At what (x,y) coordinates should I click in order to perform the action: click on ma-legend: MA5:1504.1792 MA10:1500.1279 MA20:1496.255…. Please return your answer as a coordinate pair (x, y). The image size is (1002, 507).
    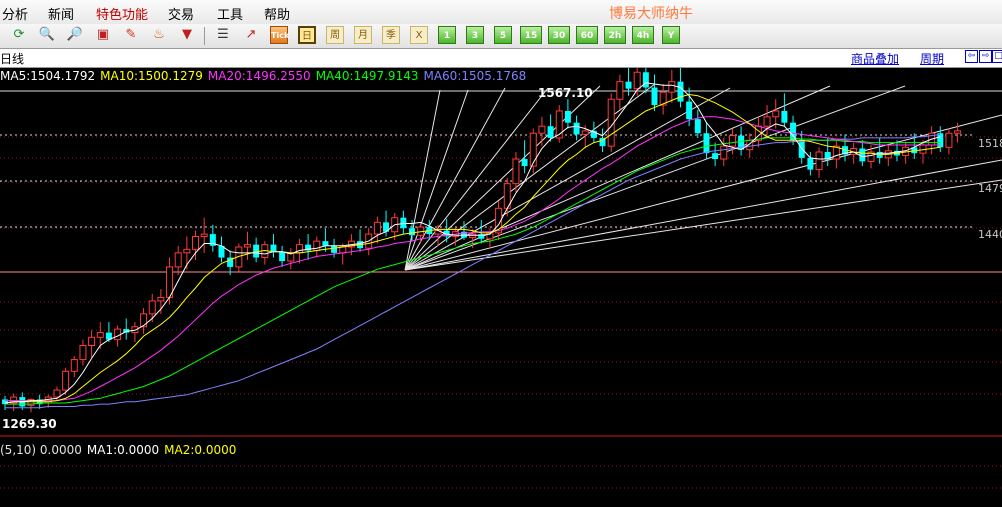
    Looking at the image, I should click on (265, 76).